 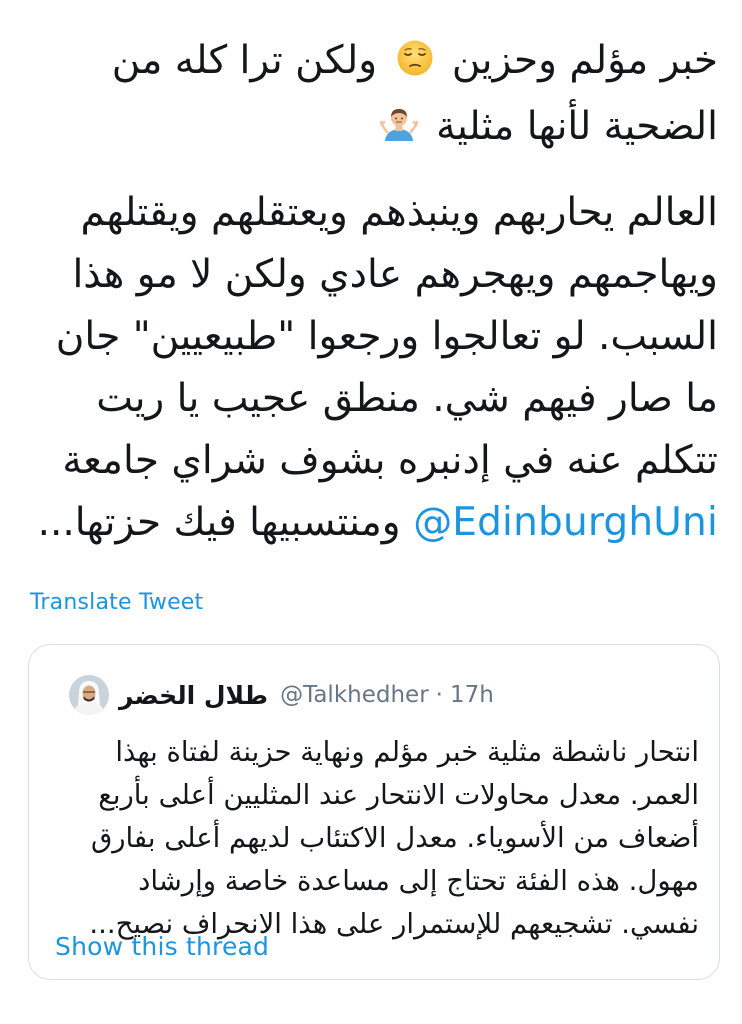 I want to click on tweet-line-2: الضحية لأنها مثلية, so click(x=577, y=126).